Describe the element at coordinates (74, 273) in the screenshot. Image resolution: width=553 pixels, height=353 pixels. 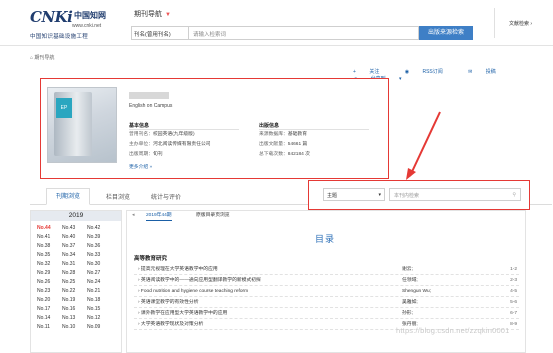
I see `issue-link: No.28` at that location.